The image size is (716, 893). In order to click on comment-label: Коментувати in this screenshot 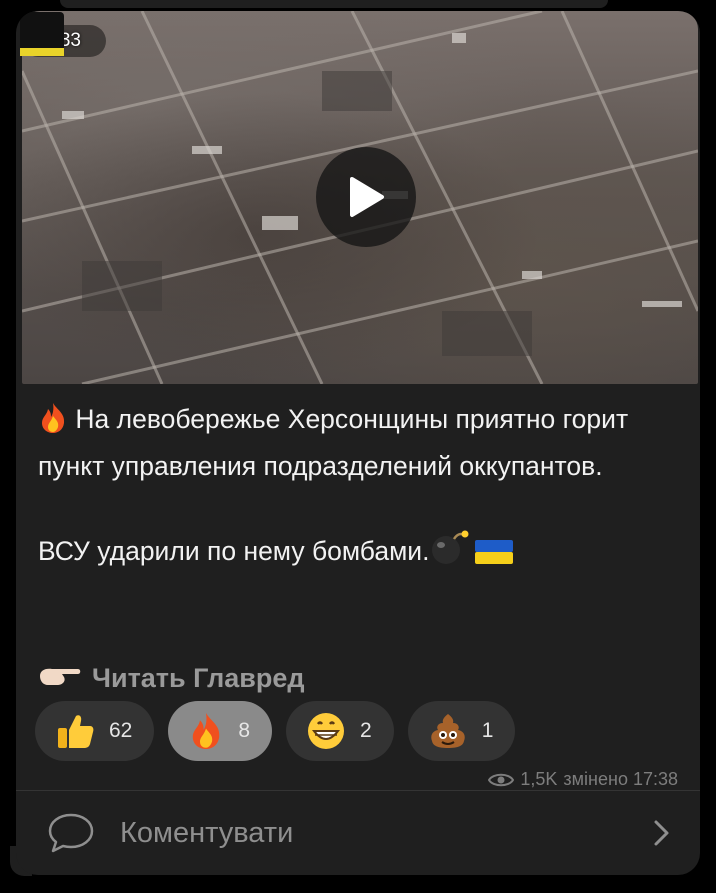, I will do `click(207, 832)`.